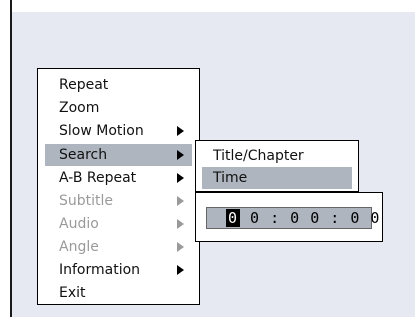 Image resolution: width=415 pixels, height=317 pixels. I want to click on time-cursor-digit: 0, so click(233, 218).